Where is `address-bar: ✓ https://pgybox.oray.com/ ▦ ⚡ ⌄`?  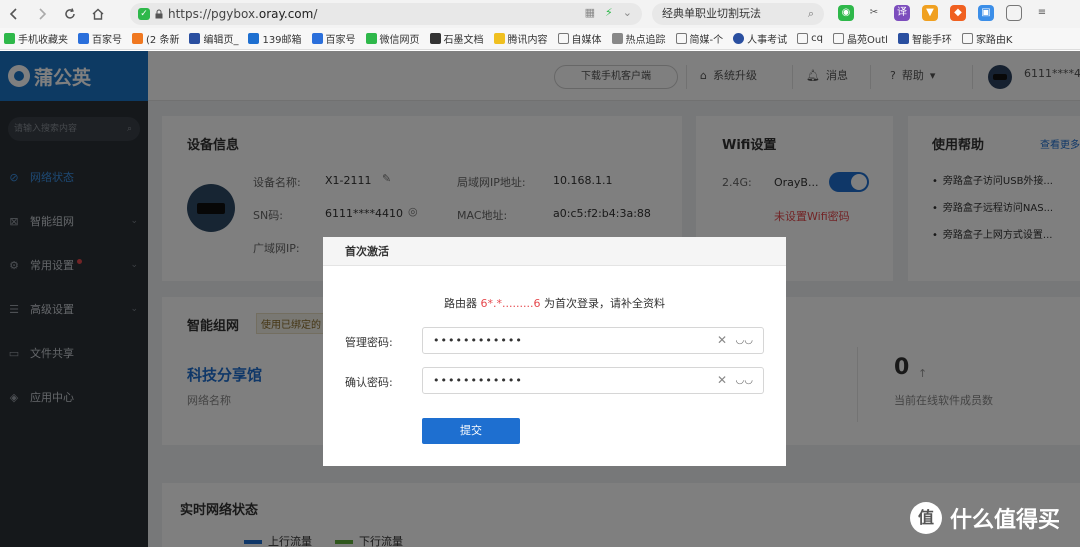
address-bar: ✓ https://pgybox.oray.com/ ▦ ⚡ ⌄ is located at coordinates (386, 14).